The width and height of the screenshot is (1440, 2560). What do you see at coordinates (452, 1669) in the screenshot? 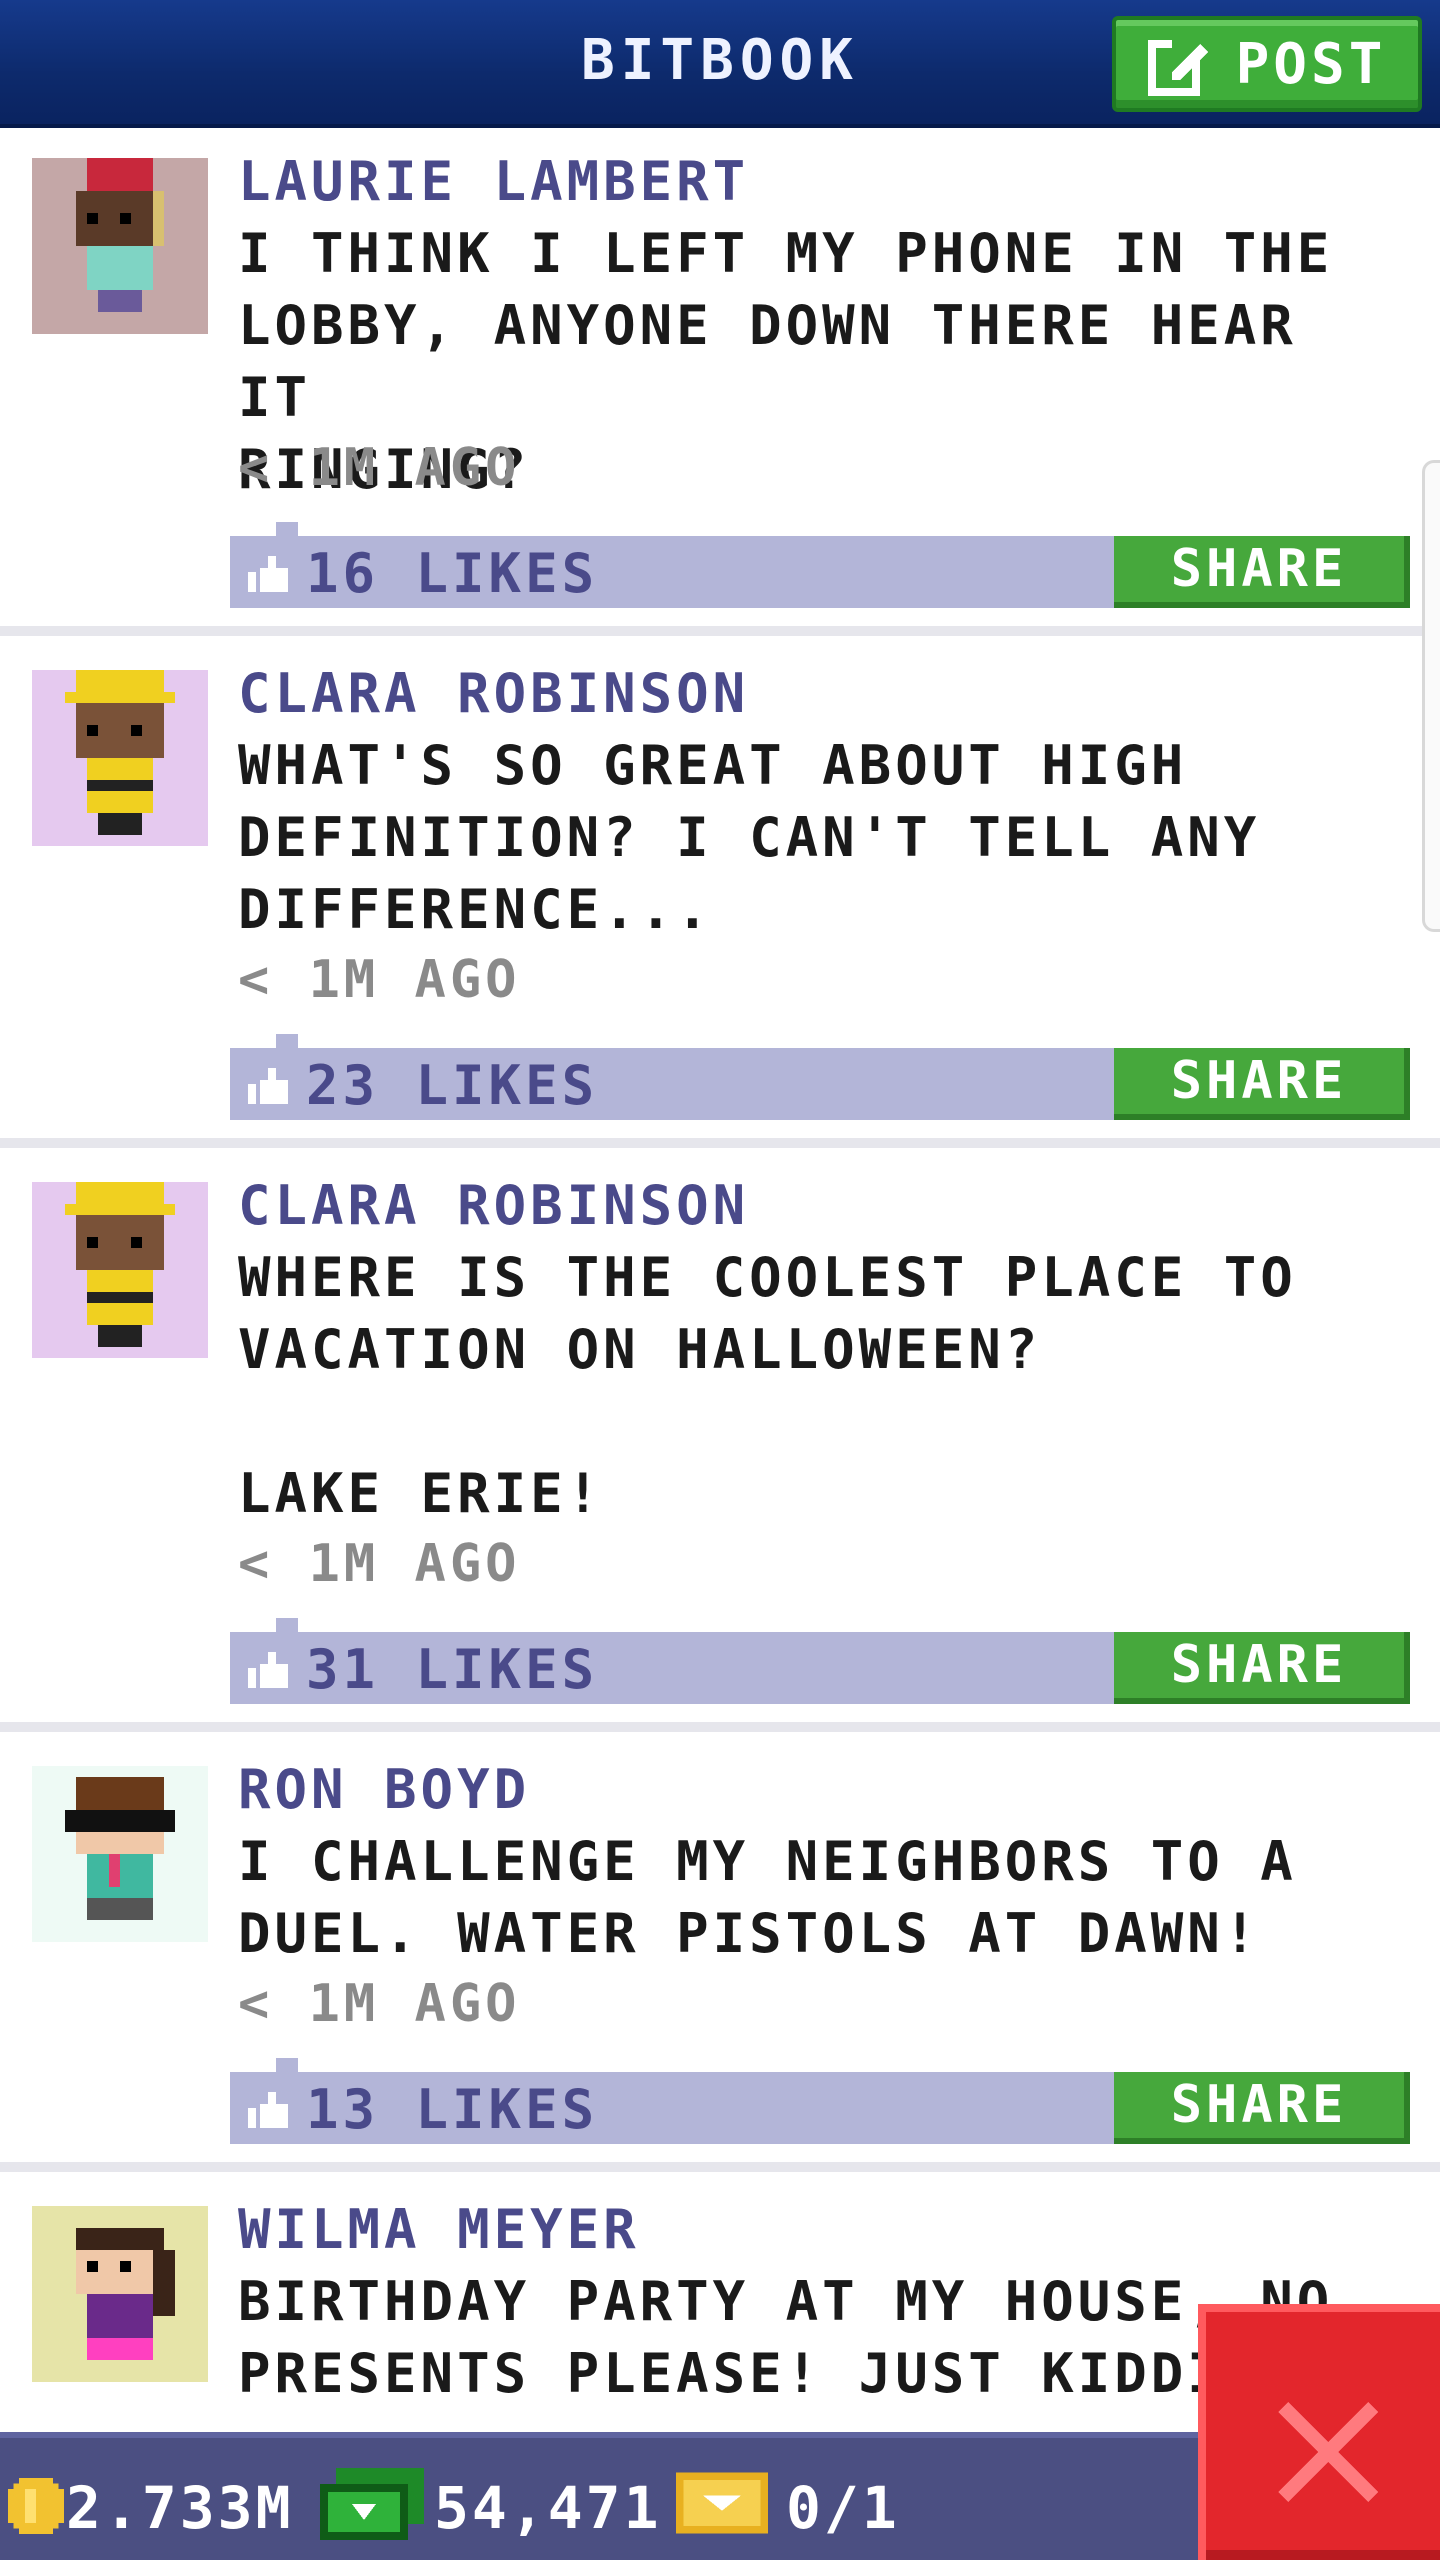
I see `likes-count: 31 LIKES` at bounding box center [452, 1669].